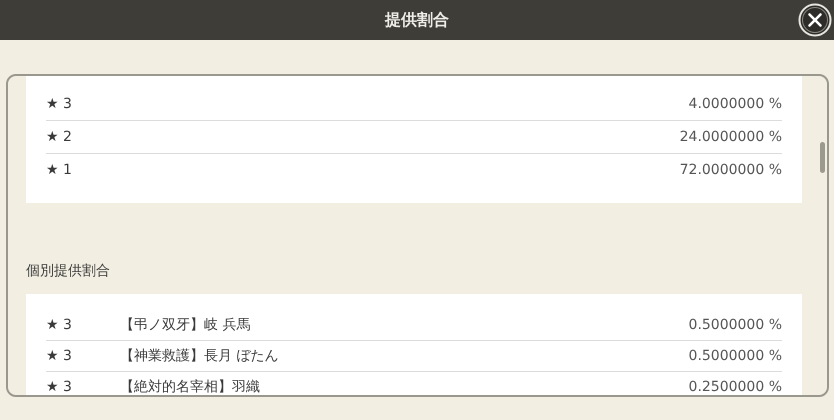 Image resolution: width=834 pixels, height=420 pixels. I want to click on rarity-label: ★ 1, so click(59, 170).